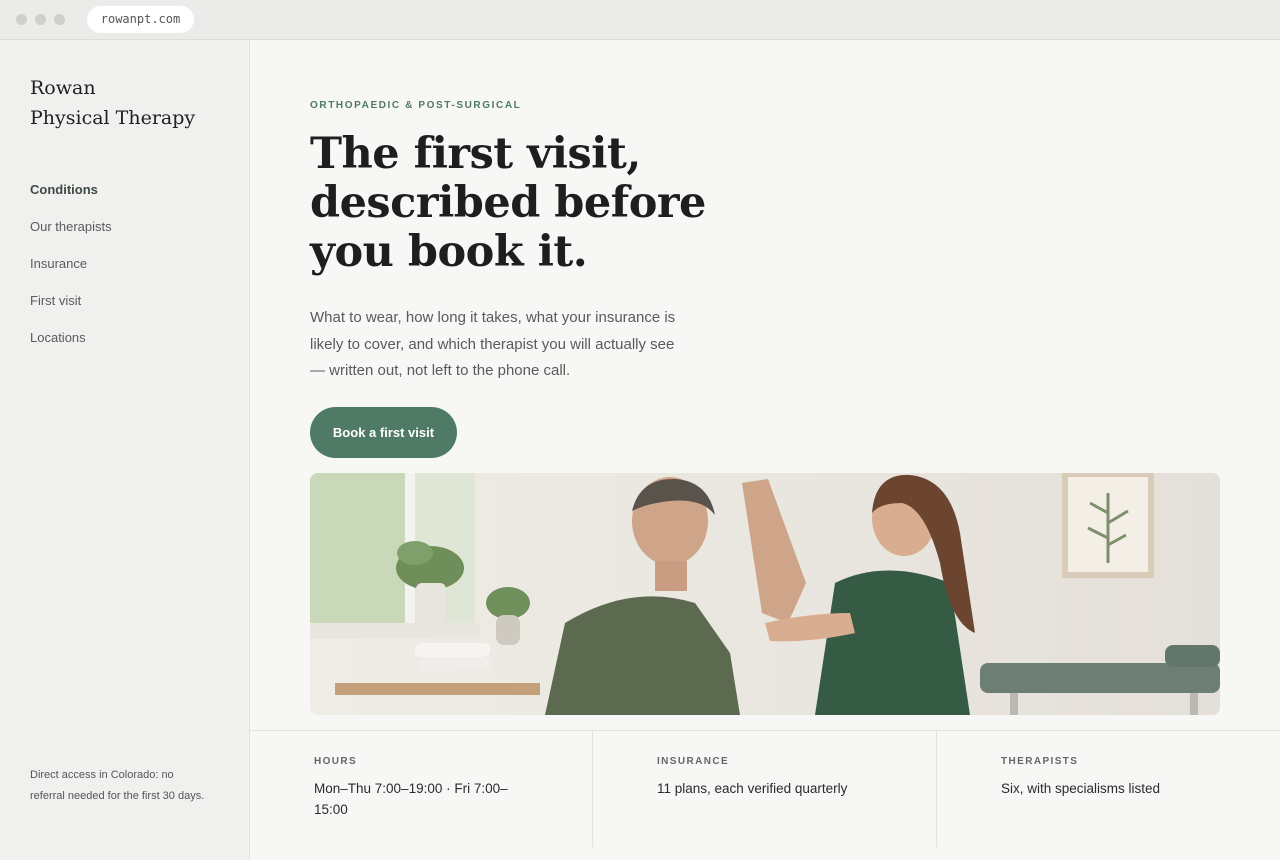 The image size is (1280, 860). What do you see at coordinates (71, 235) in the screenshot?
I see `nav-item-our-therapists: Our therapists` at bounding box center [71, 235].